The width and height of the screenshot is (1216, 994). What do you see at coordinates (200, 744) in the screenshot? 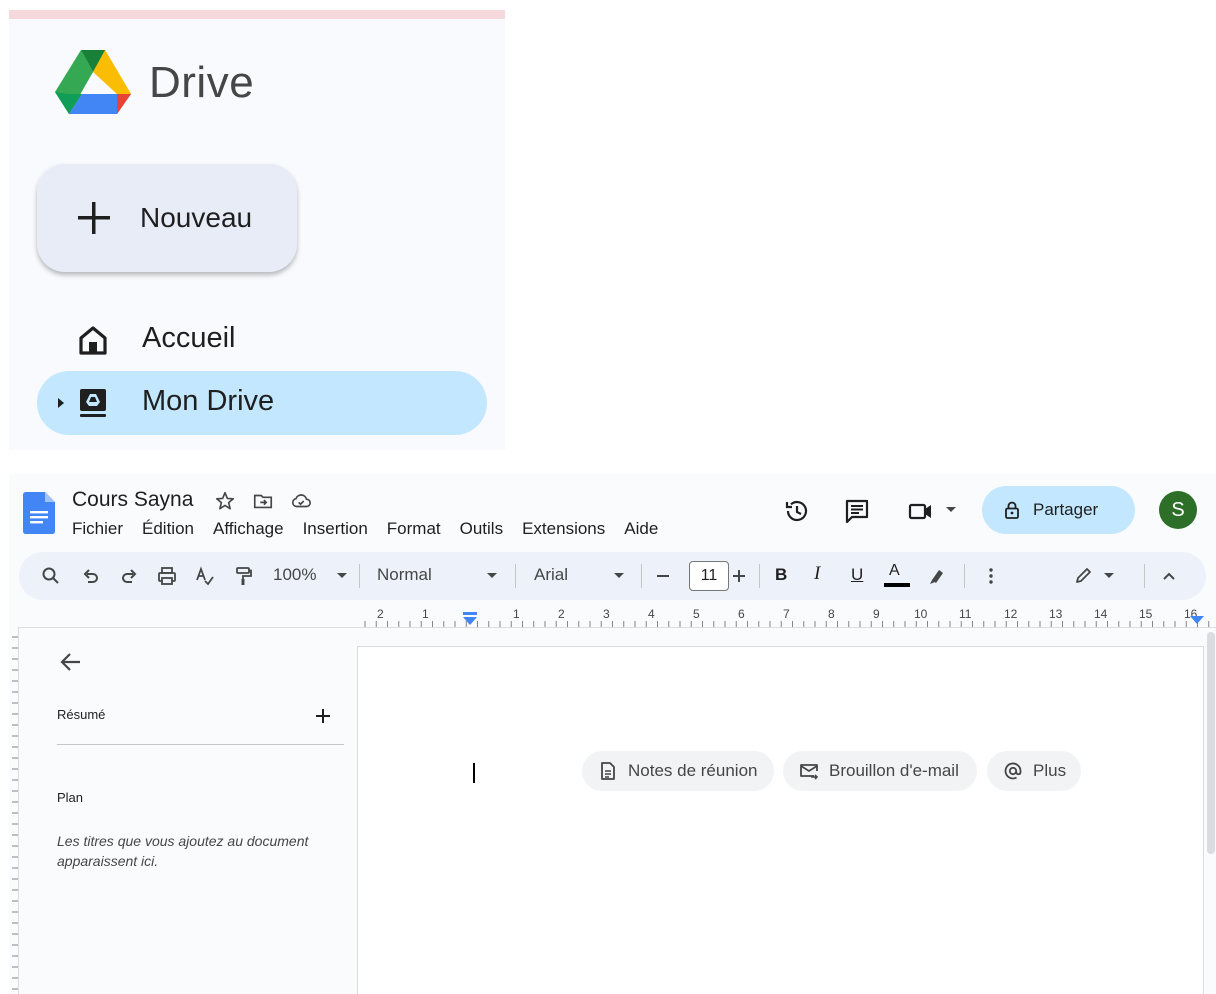
I see `outline-divider` at bounding box center [200, 744].